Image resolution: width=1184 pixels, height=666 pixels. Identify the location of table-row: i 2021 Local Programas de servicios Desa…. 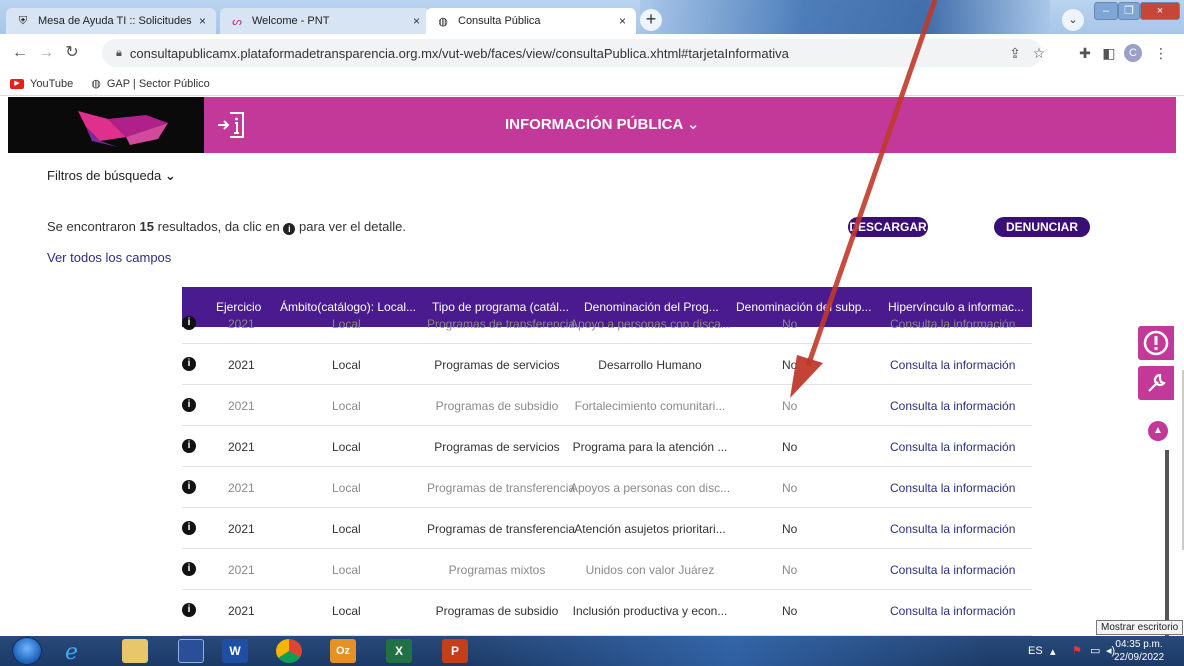
(607, 364).